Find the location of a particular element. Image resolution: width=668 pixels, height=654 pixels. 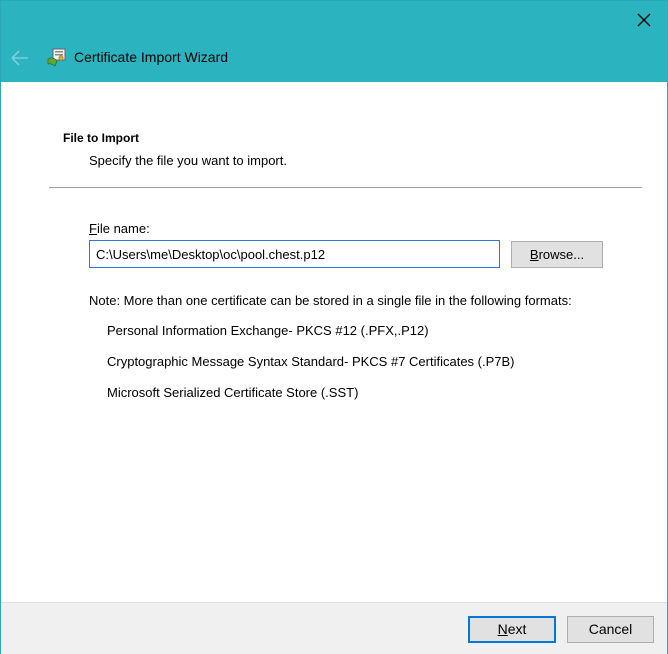

next-mnemonic: N is located at coordinates (502, 629).